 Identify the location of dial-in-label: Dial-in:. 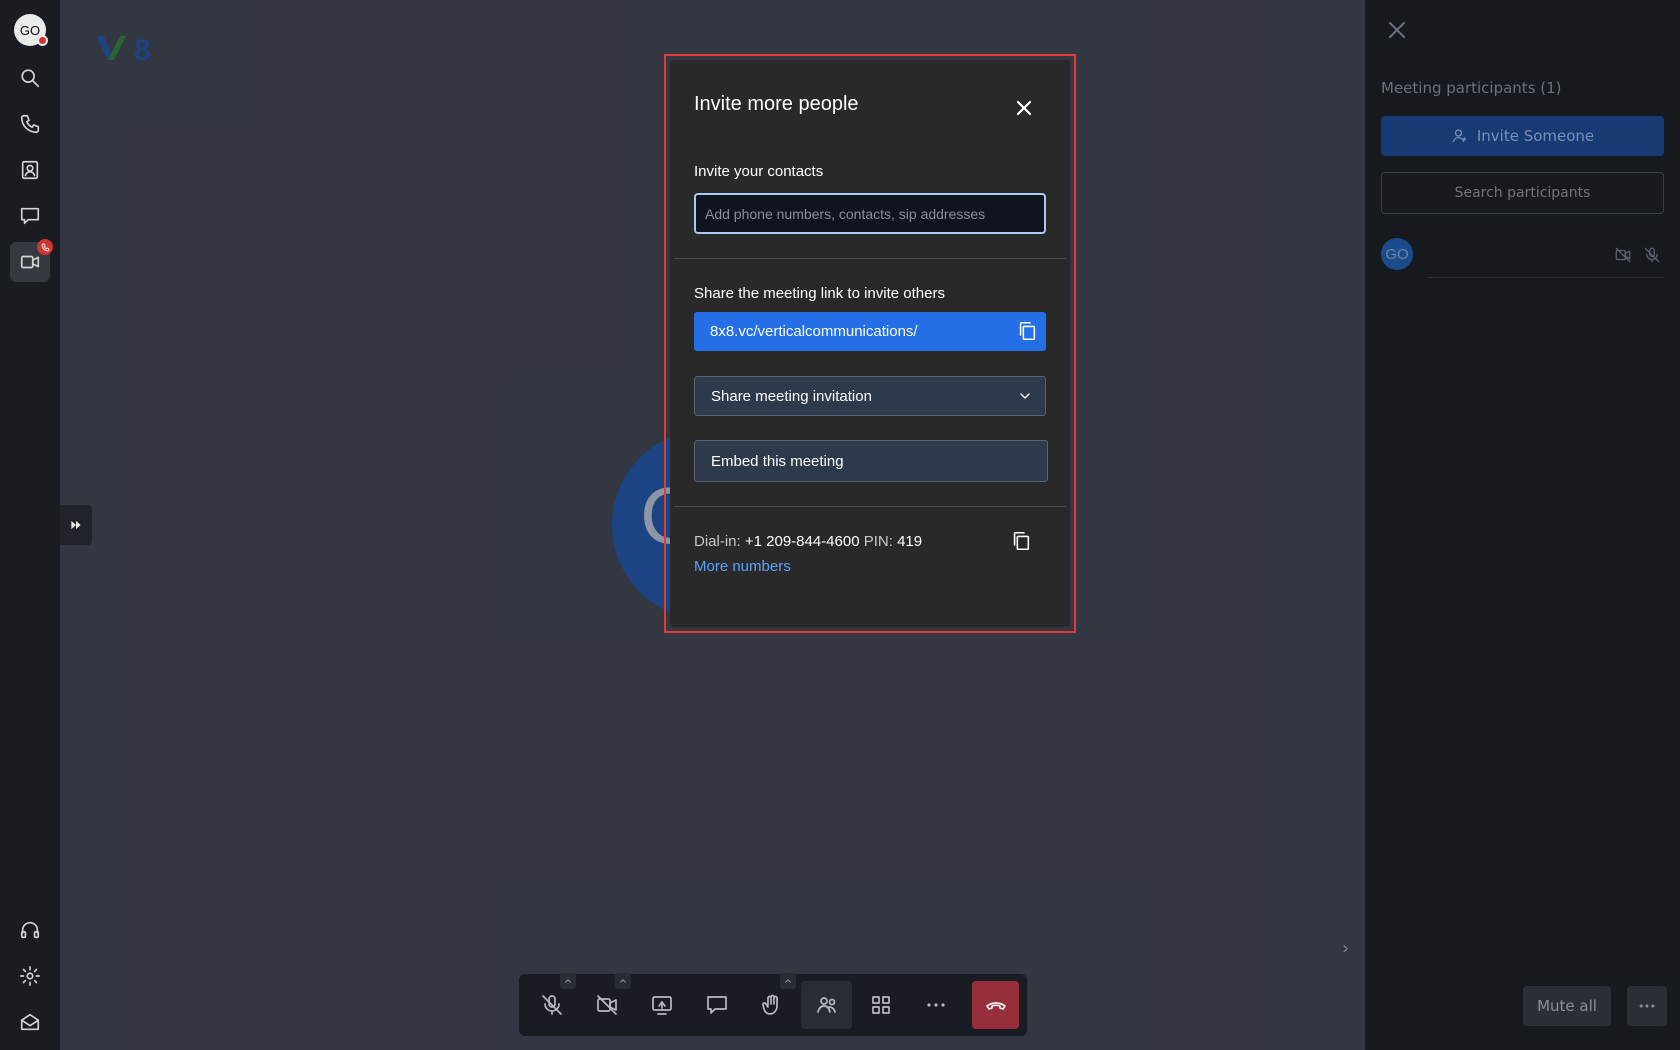
(717, 541).